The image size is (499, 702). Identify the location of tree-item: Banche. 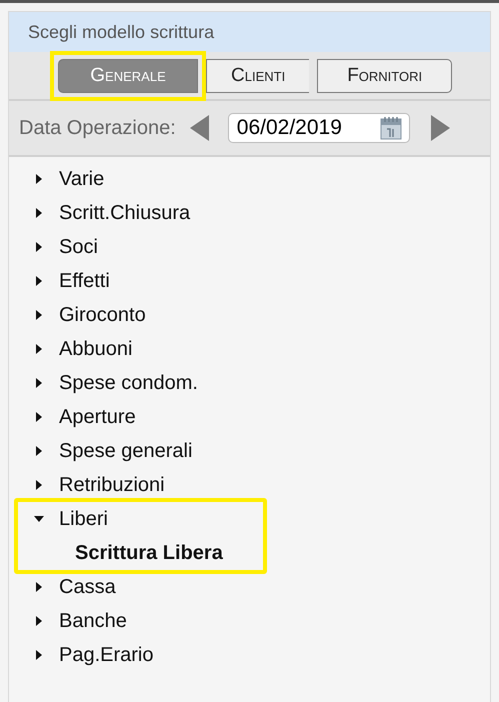
(93, 621).